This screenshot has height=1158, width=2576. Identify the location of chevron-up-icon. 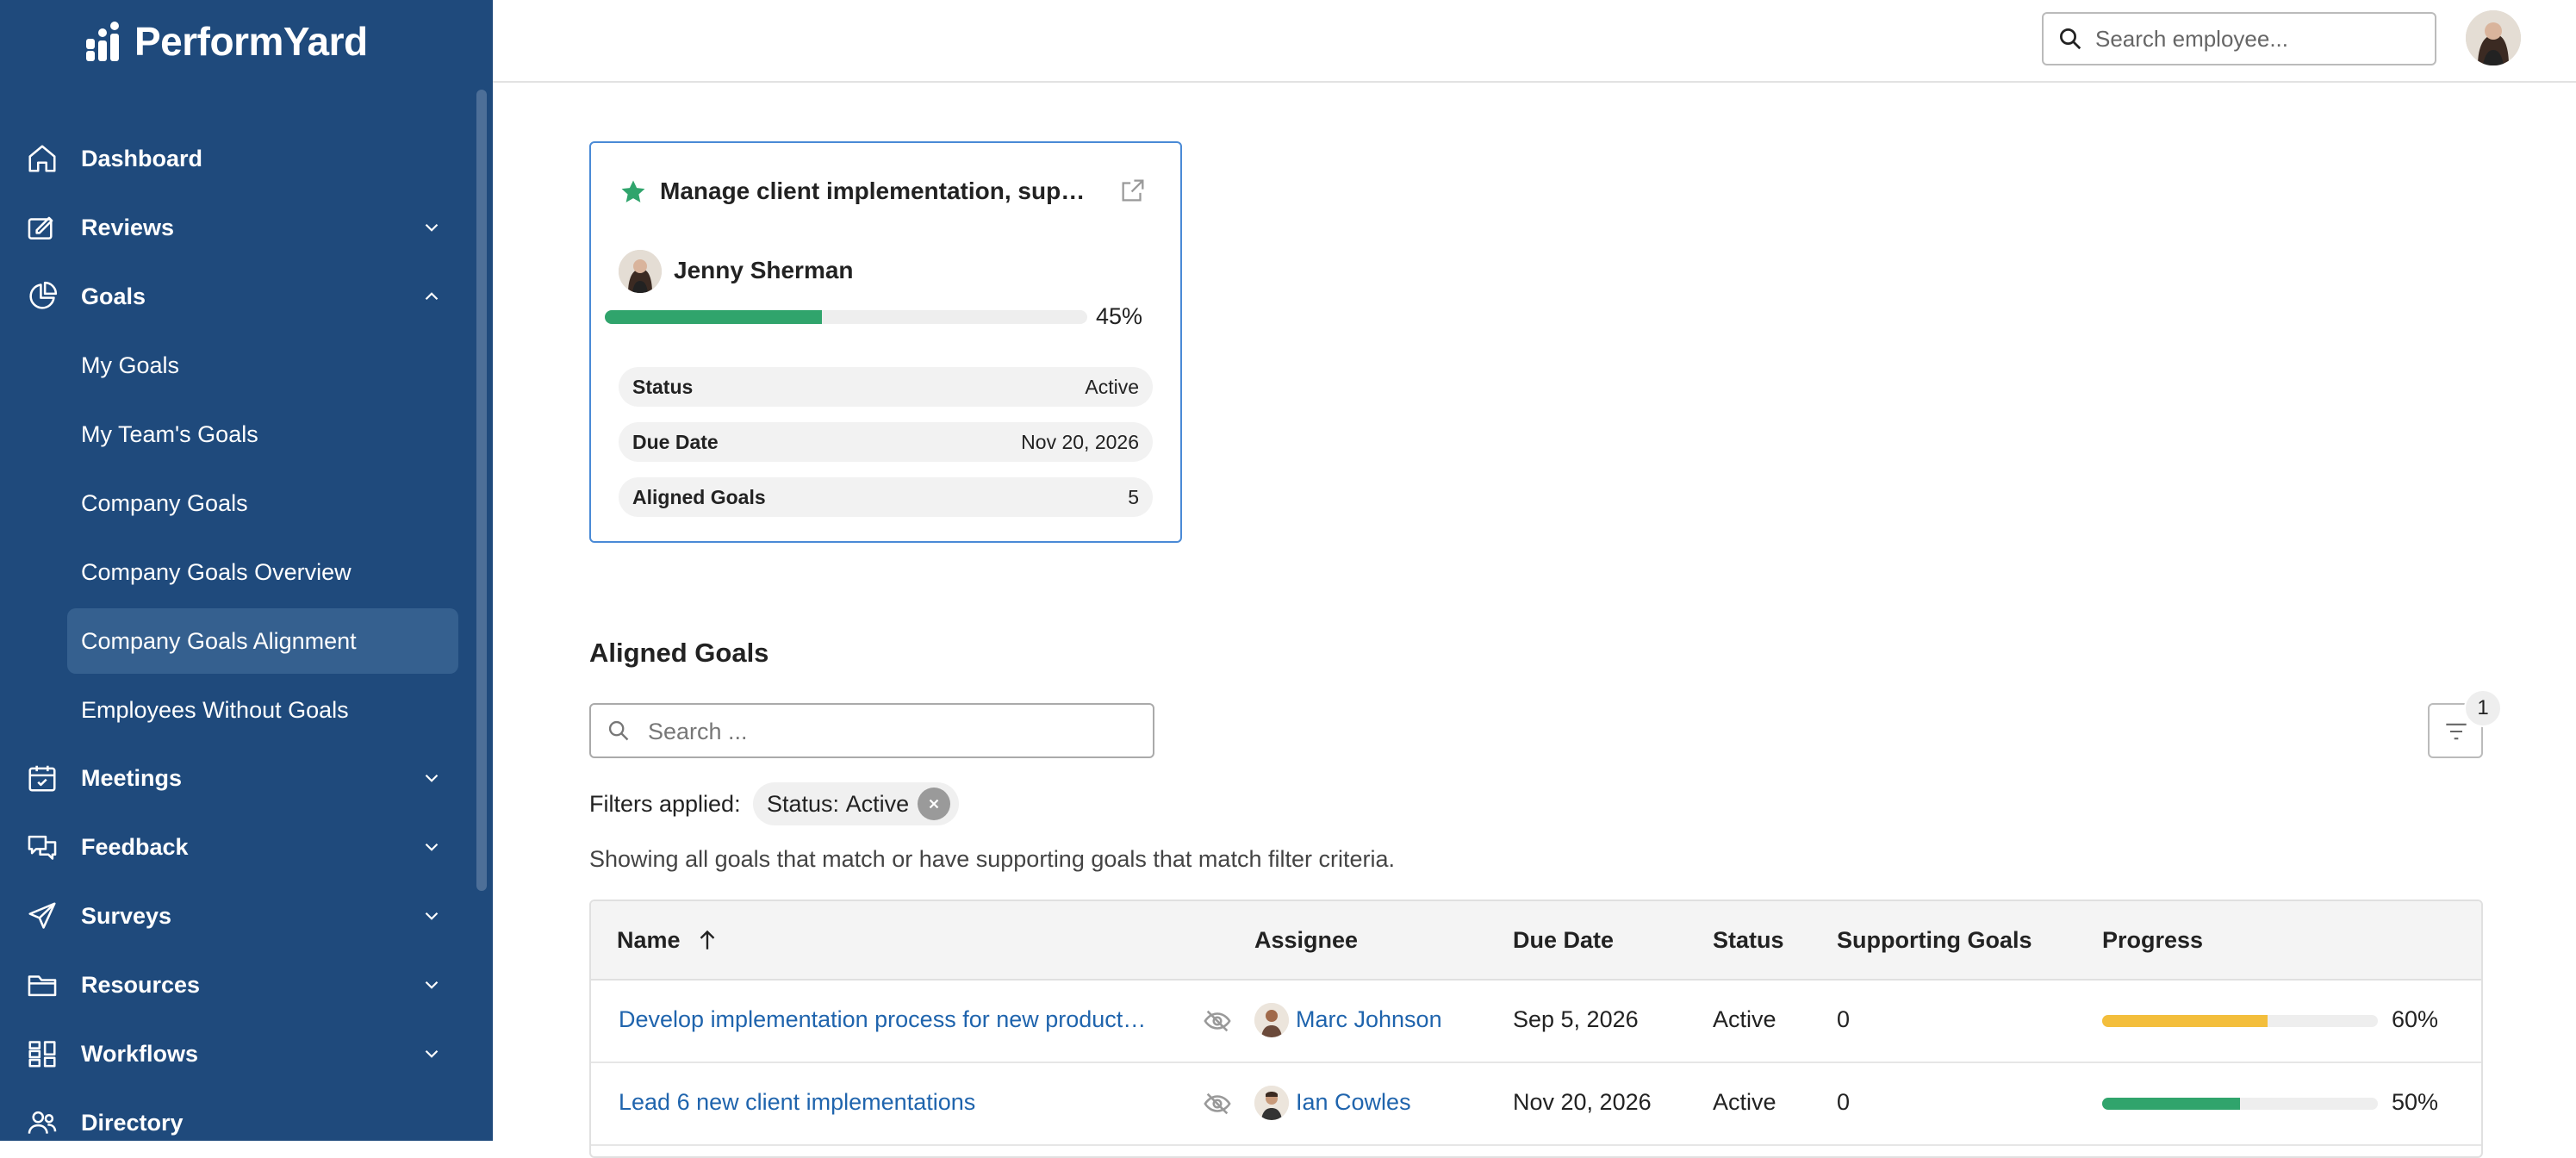
(432, 296).